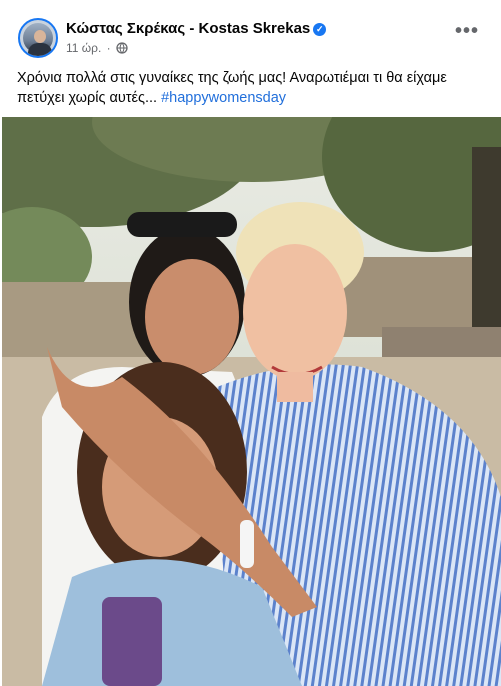 The width and height of the screenshot is (501, 686). What do you see at coordinates (295, 387) in the screenshot?
I see `woman-neck` at bounding box center [295, 387].